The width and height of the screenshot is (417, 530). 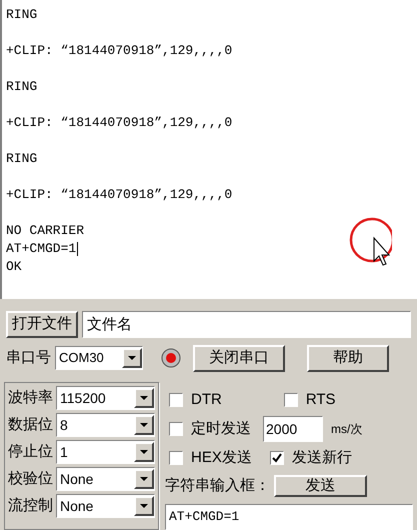 What do you see at coordinates (221, 458) in the screenshot?
I see `checkbox-label: HEX发送` at bounding box center [221, 458].